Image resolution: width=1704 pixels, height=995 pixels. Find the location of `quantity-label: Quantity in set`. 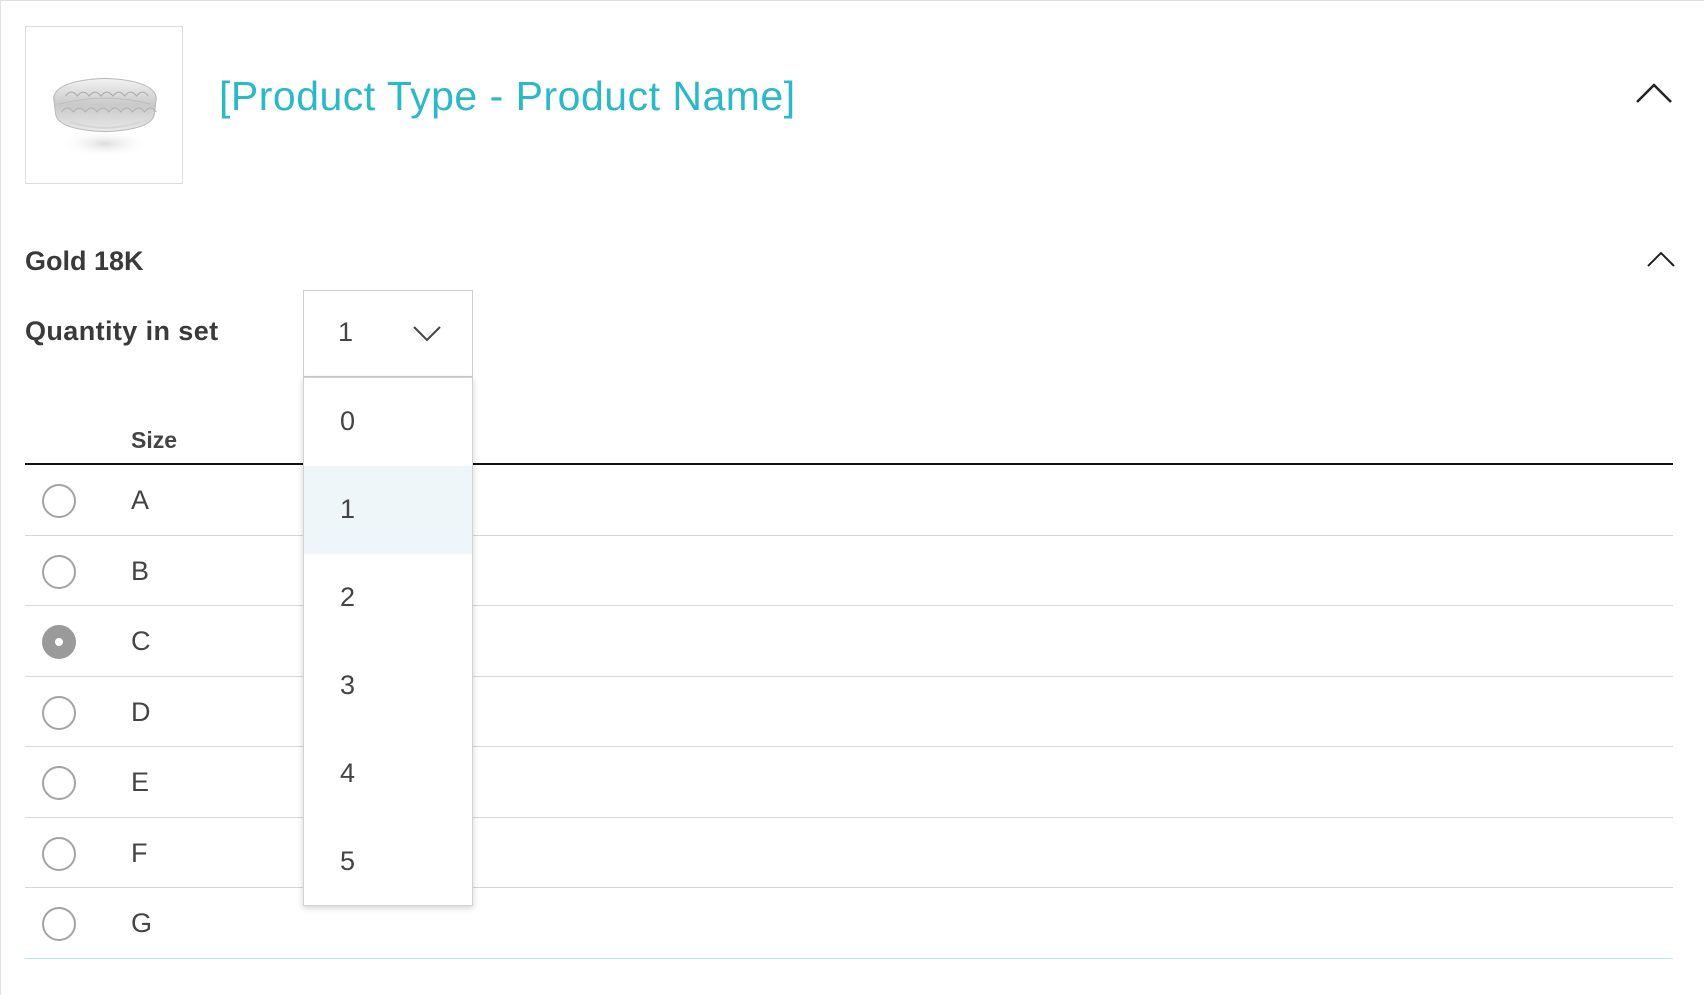

quantity-label: Quantity in set is located at coordinates (122, 331).